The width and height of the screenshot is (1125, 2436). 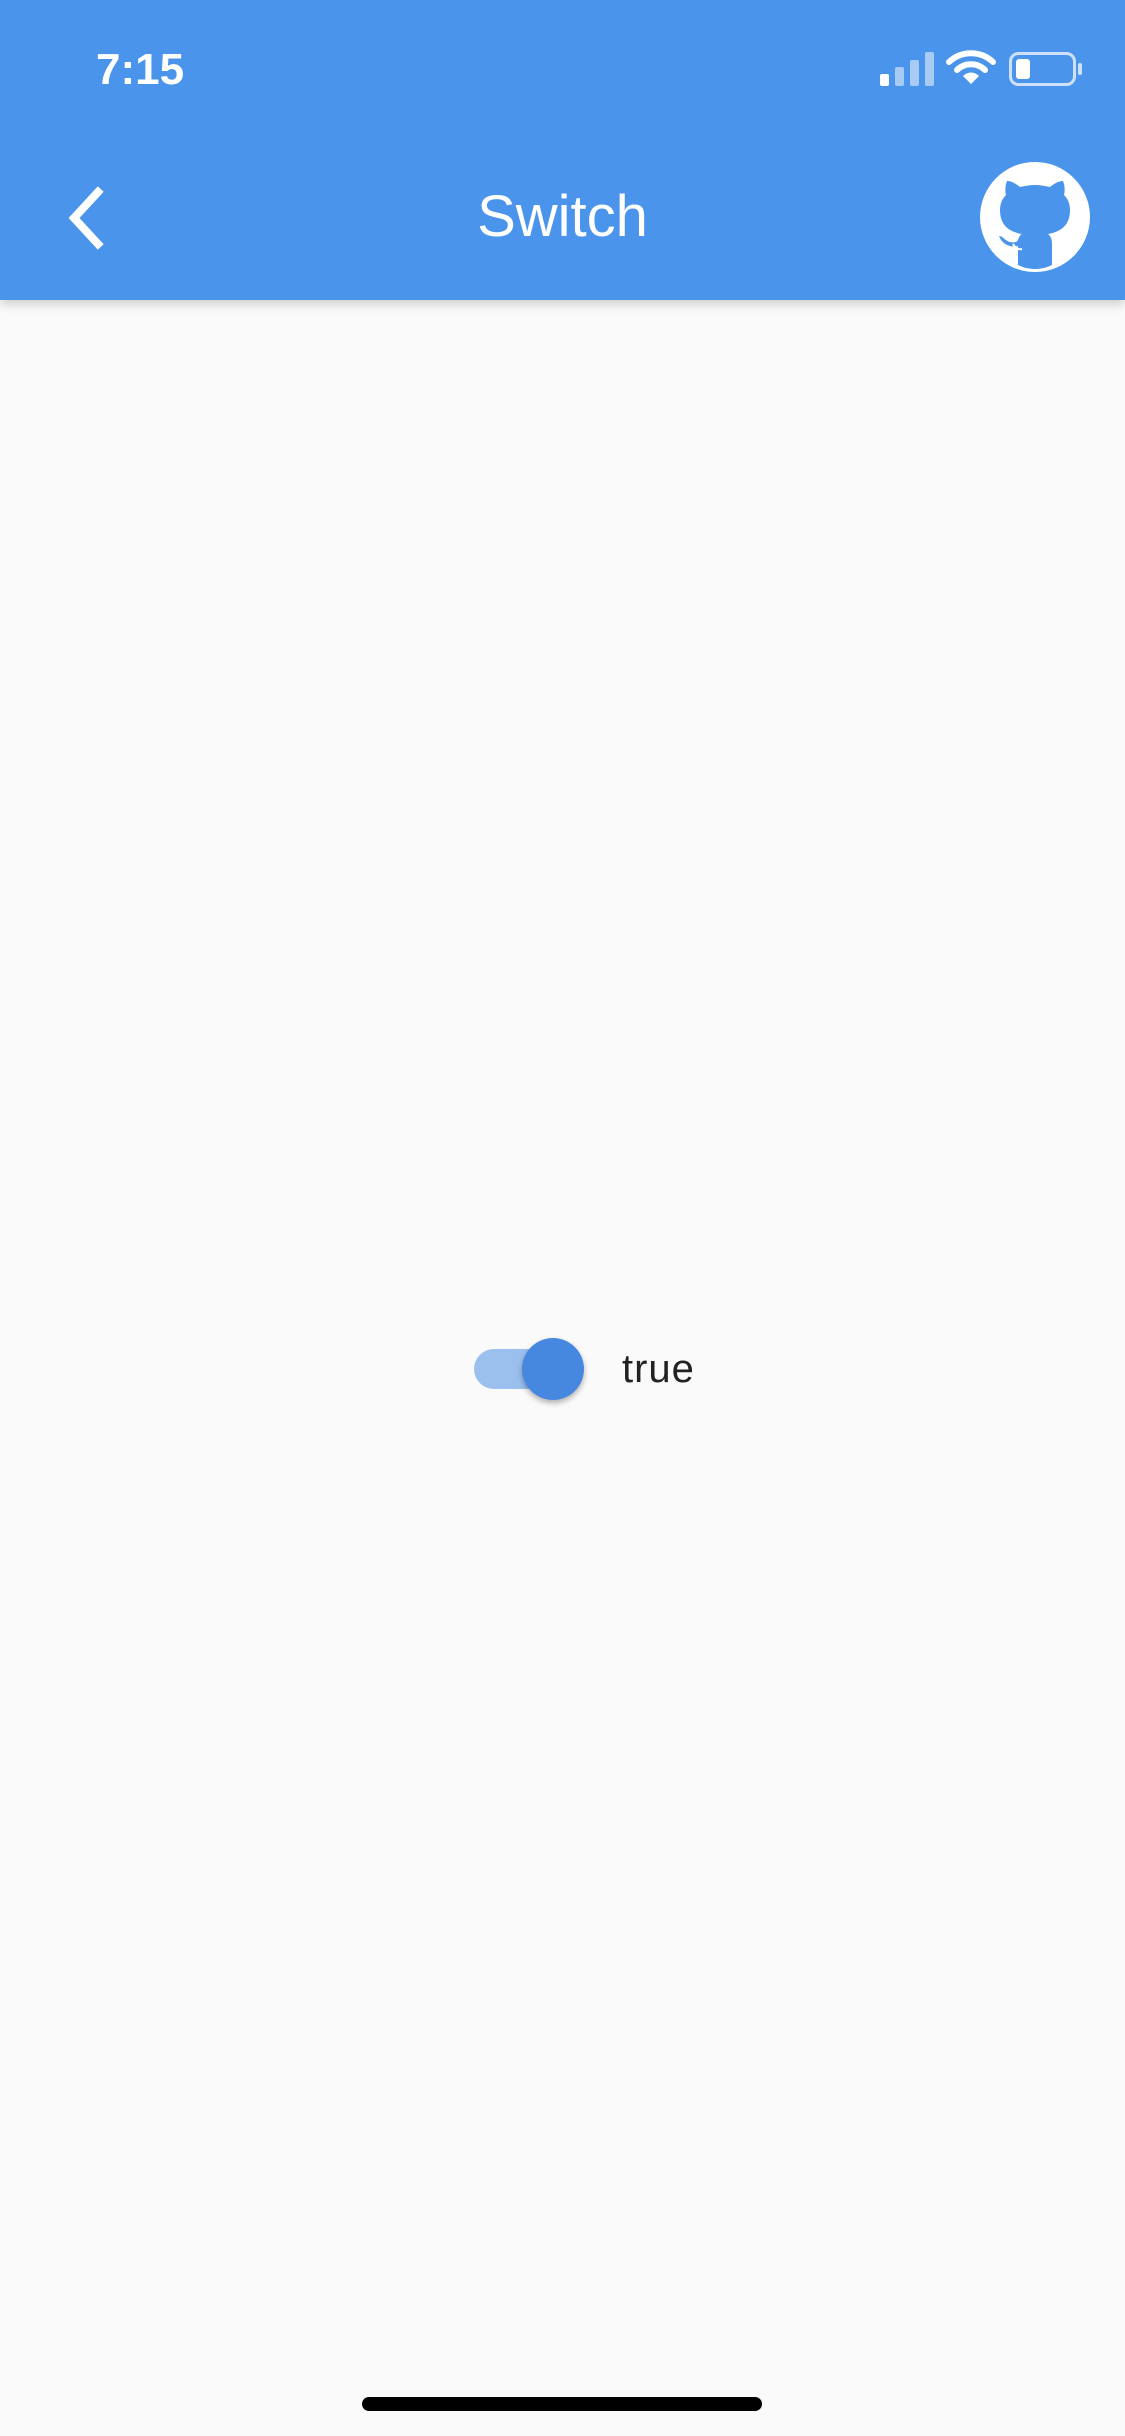 I want to click on page-title: Switch, so click(x=562, y=216).